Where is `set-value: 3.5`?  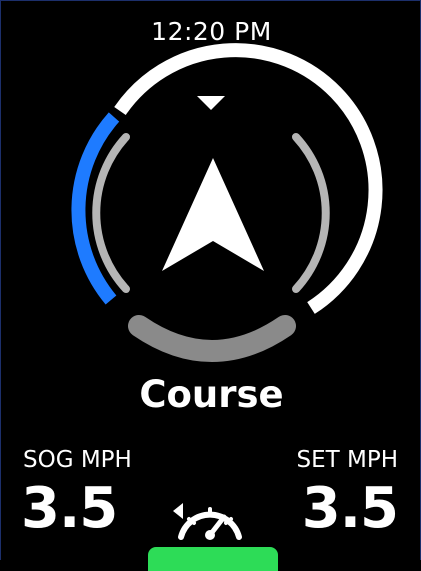 set-value: 3.5 is located at coordinates (350, 508).